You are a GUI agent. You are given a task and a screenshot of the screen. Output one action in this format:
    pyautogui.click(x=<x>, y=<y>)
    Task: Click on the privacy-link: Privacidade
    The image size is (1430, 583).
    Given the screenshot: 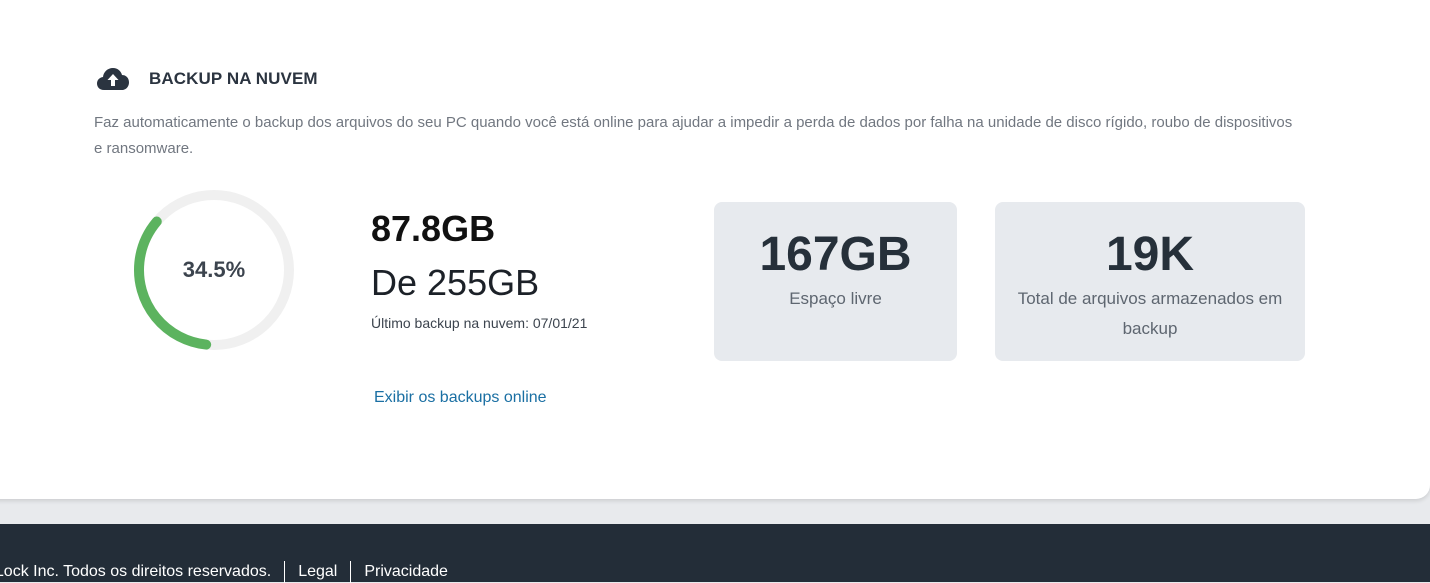 What is the action you would take?
    pyautogui.click(x=406, y=572)
    